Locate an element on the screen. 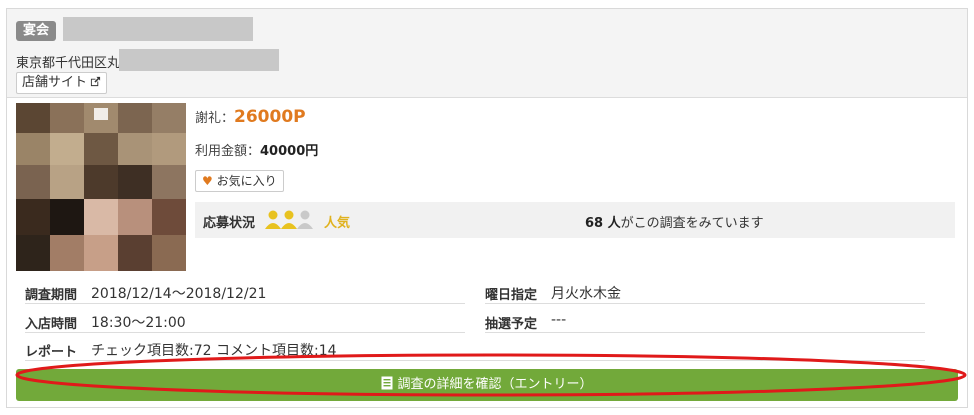 This screenshot has height=415, width=974. survey-period-value: 2018/12/14〜2018/12/21 is located at coordinates (179, 294).